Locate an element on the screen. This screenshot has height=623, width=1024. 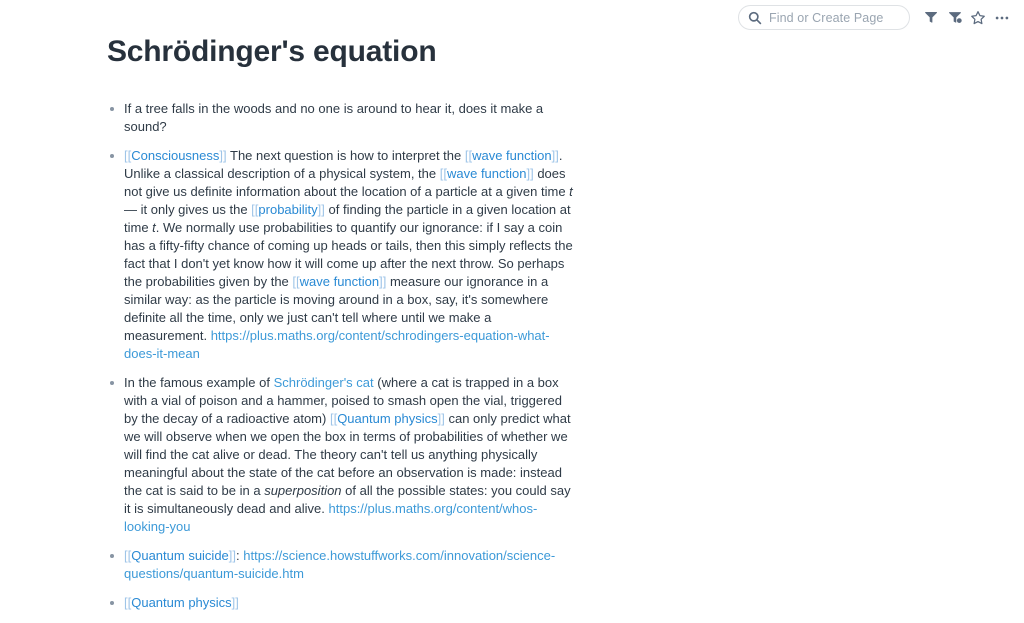
linked-references-icon is located at coordinates (954, 18).